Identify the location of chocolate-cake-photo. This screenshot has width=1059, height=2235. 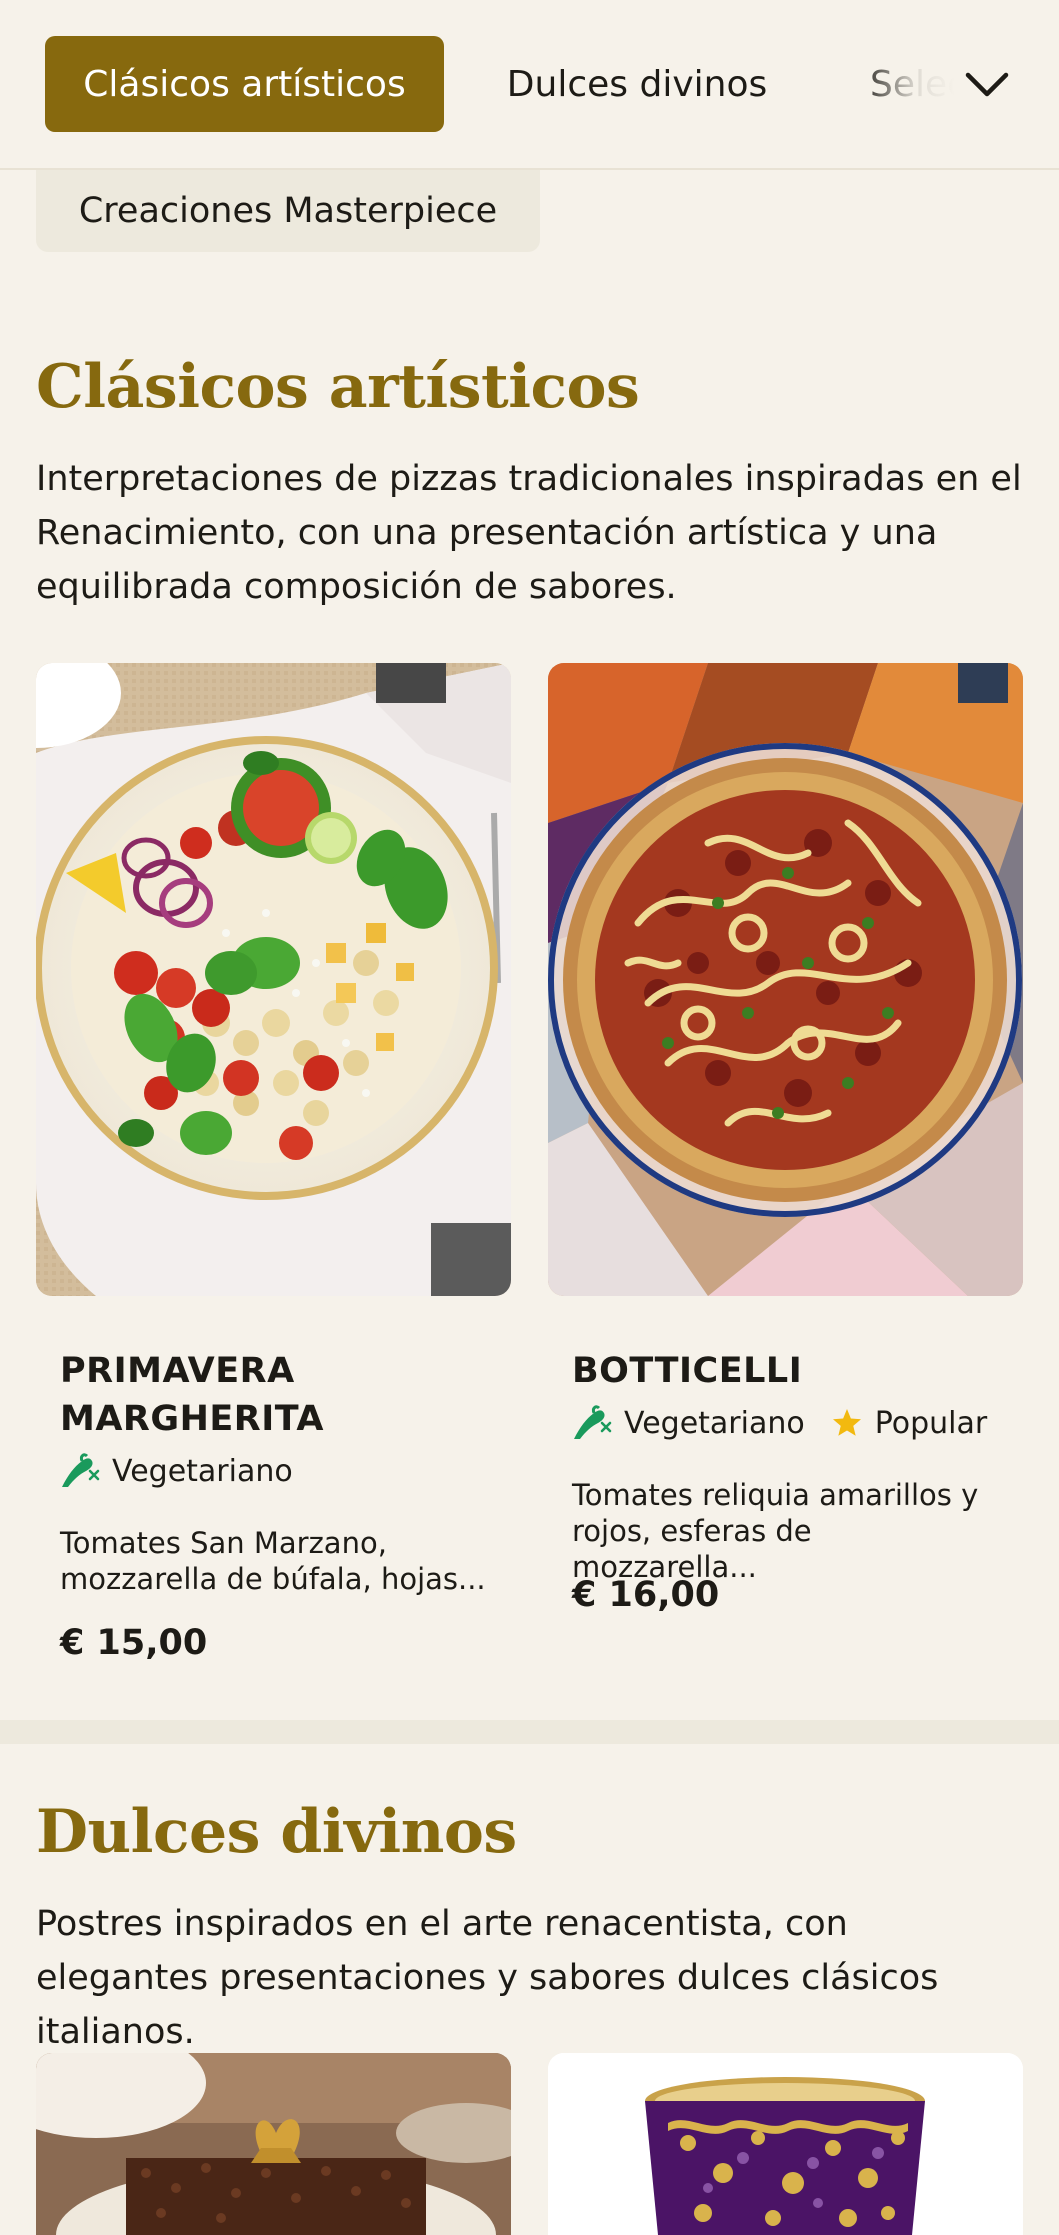
(273, 2144).